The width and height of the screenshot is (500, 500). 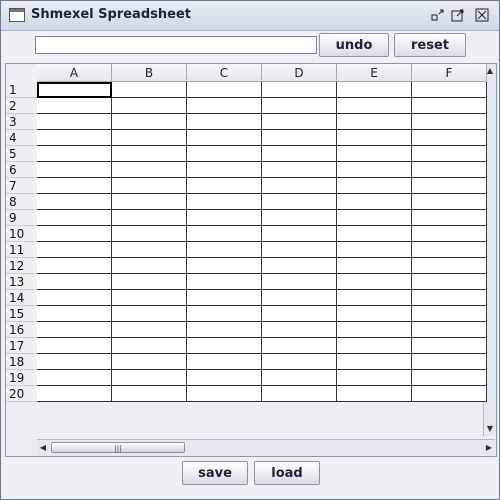 What do you see at coordinates (224, 378) in the screenshot?
I see `cell-c19` at bounding box center [224, 378].